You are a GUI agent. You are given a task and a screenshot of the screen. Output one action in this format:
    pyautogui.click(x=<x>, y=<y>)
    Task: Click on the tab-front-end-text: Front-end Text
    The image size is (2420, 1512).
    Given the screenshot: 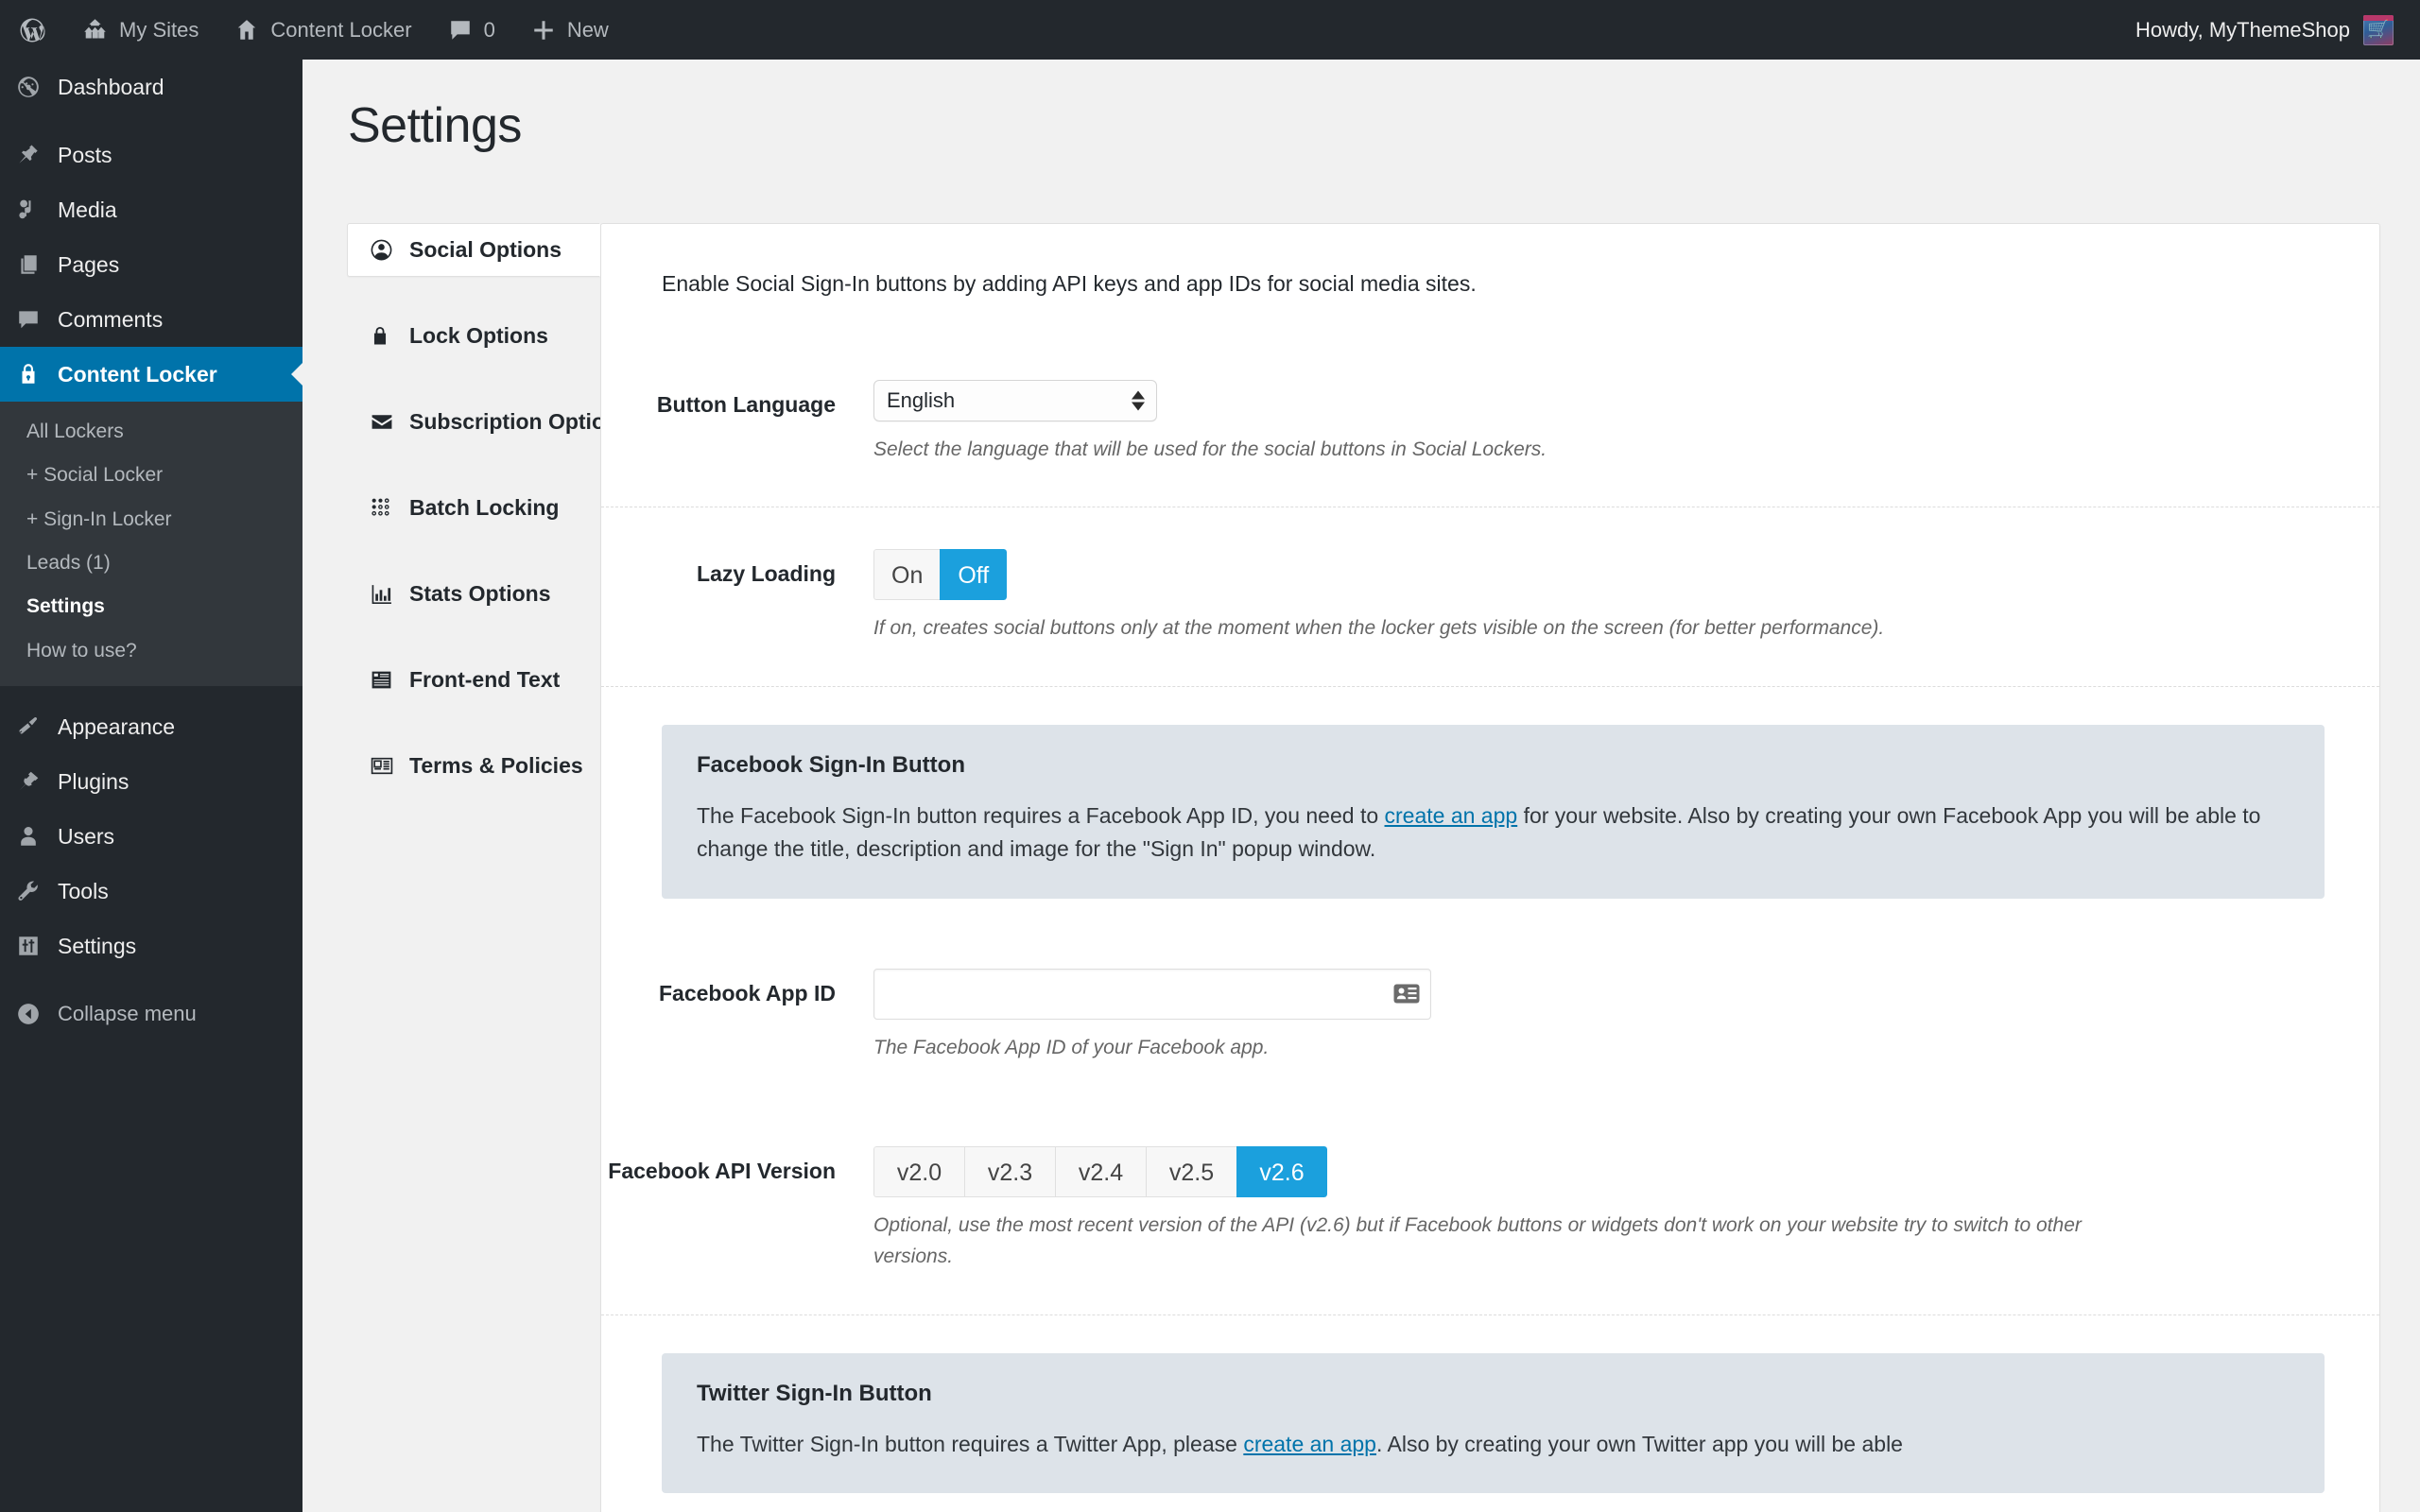 What is the action you would take?
    pyautogui.click(x=474, y=680)
    